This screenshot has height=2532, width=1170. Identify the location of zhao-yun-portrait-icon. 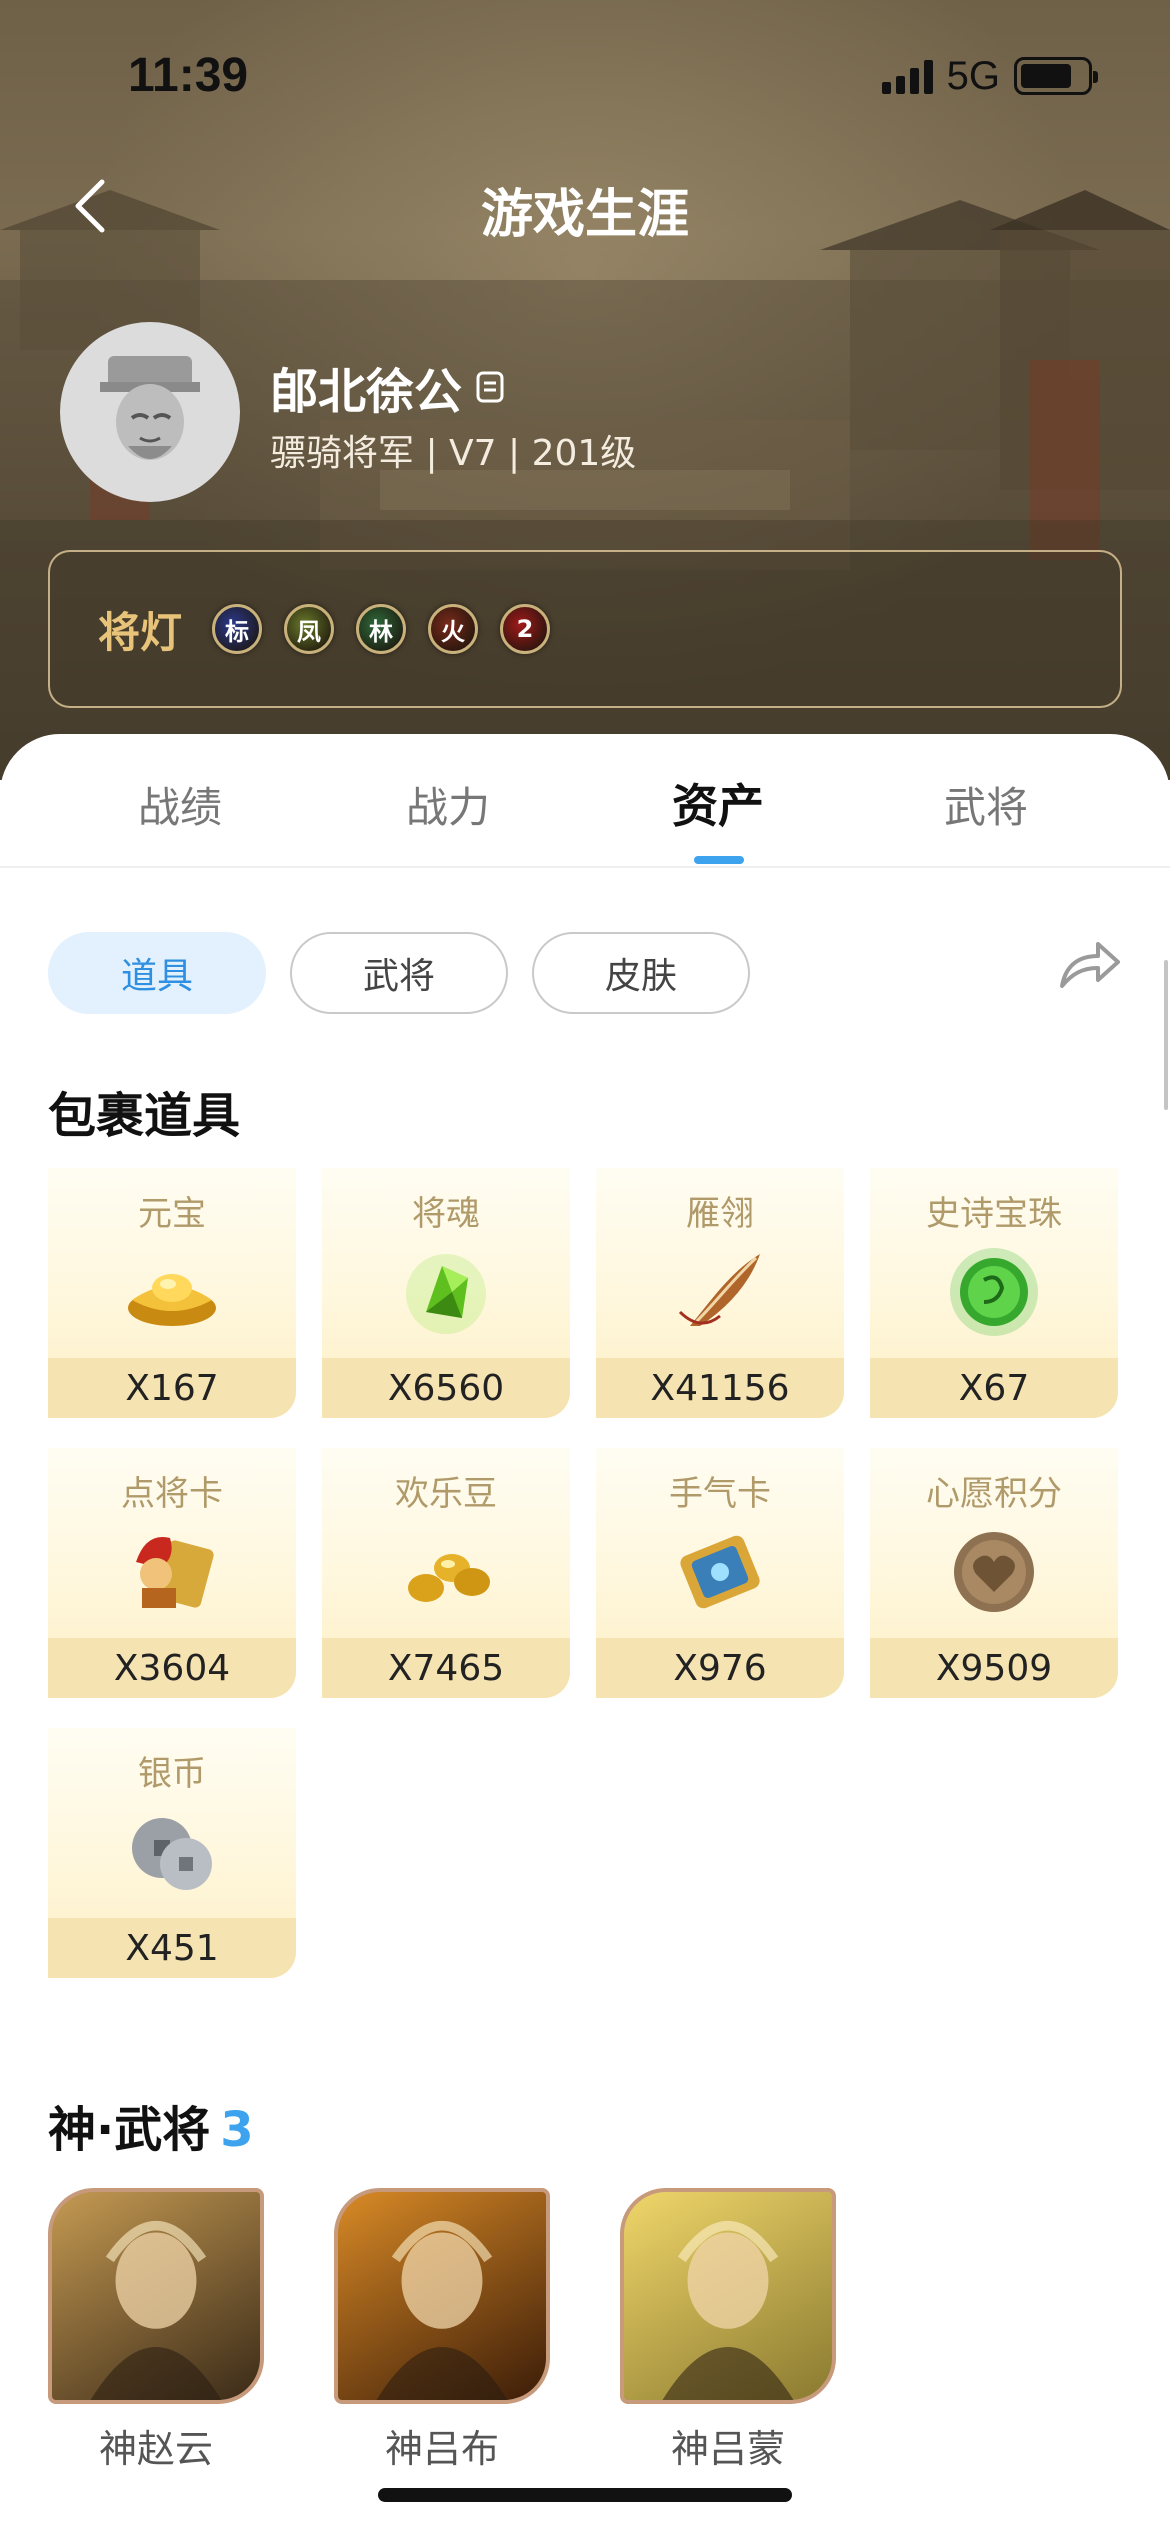
(156, 2296).